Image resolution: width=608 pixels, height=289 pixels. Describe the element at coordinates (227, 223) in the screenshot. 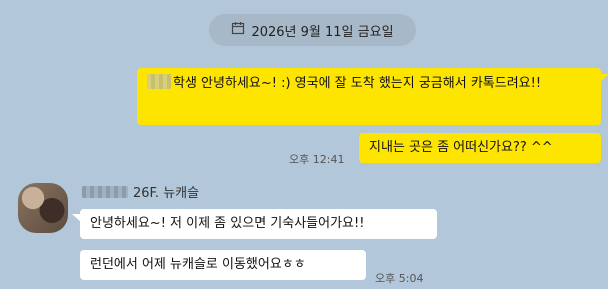

I see `message-text: 안녕하세요~! 저 이제 좀 있으면 기숙사들어가요!!` at that location.